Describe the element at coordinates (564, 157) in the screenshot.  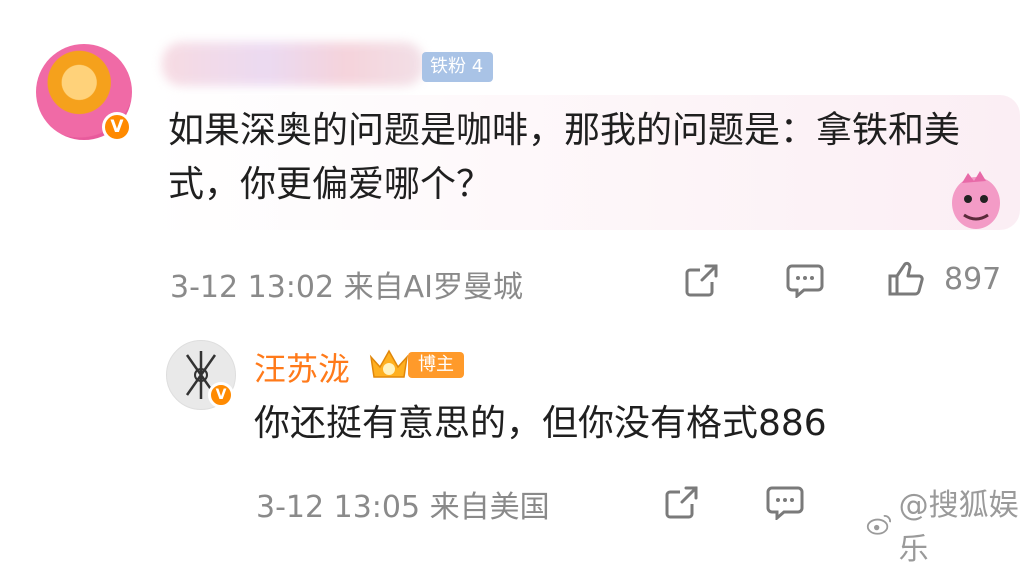
I see `comment-text: 如果深奥的问题是咖啡，那我的问题是：拿铁和美式，你更偏爱哪个？` at that location.